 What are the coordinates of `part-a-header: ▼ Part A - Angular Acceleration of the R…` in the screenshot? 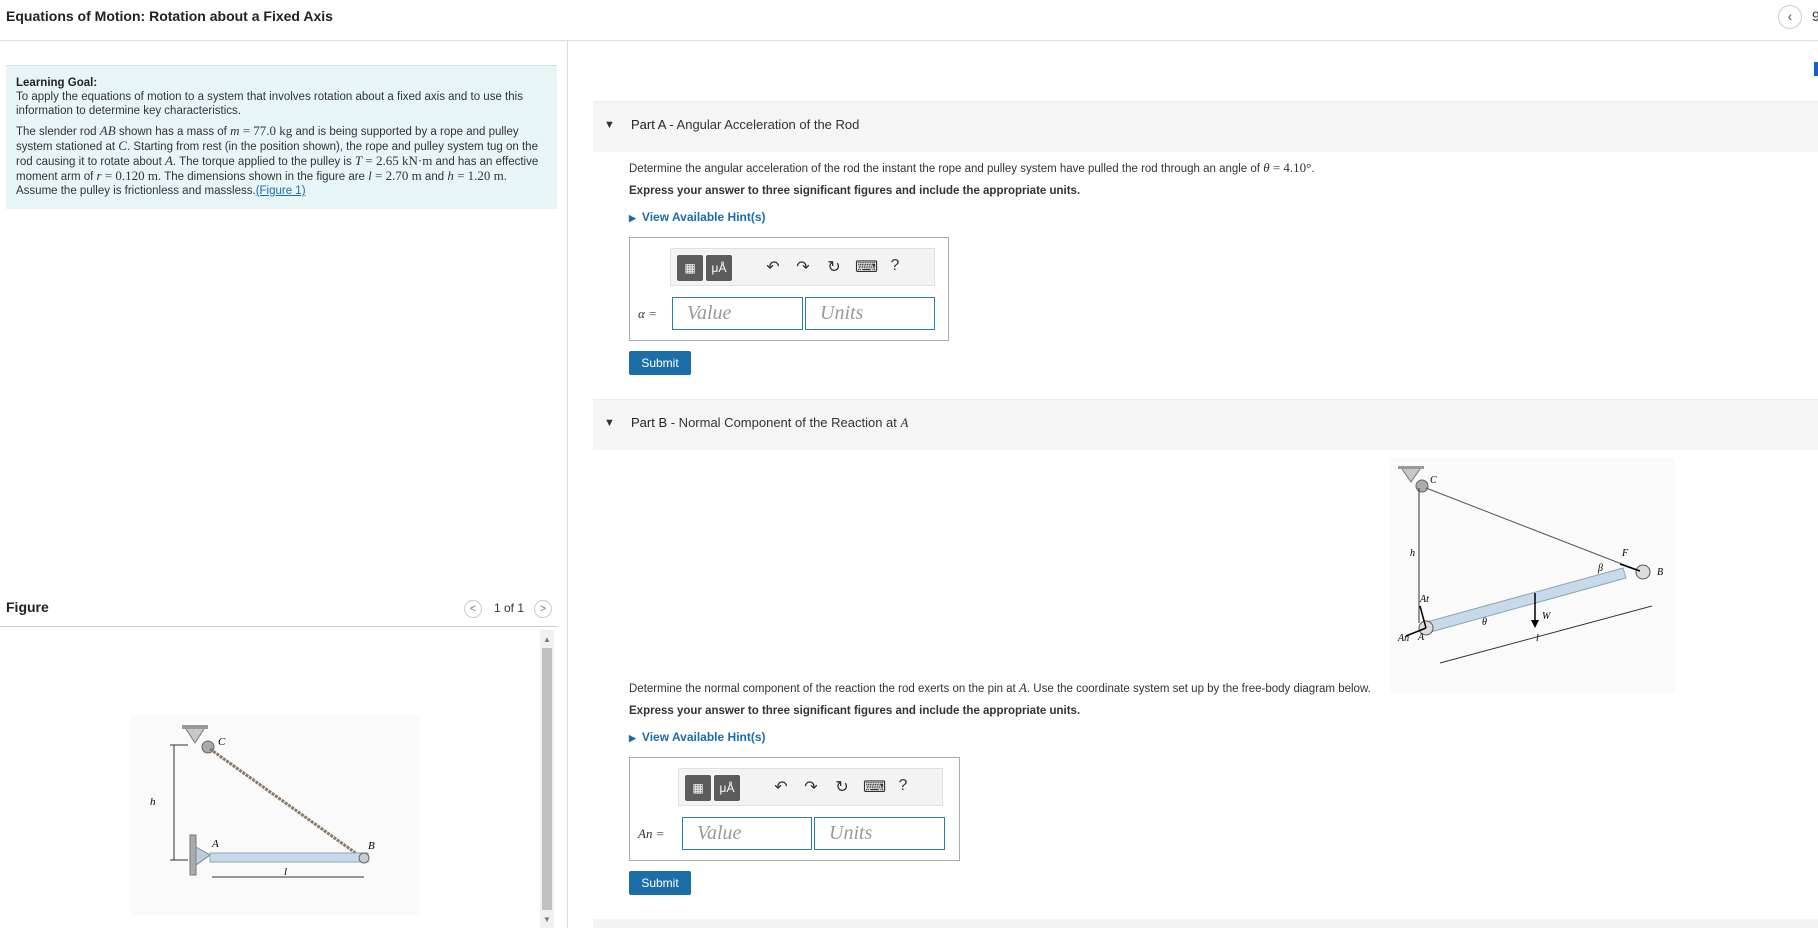 It's located at (1205, 126).